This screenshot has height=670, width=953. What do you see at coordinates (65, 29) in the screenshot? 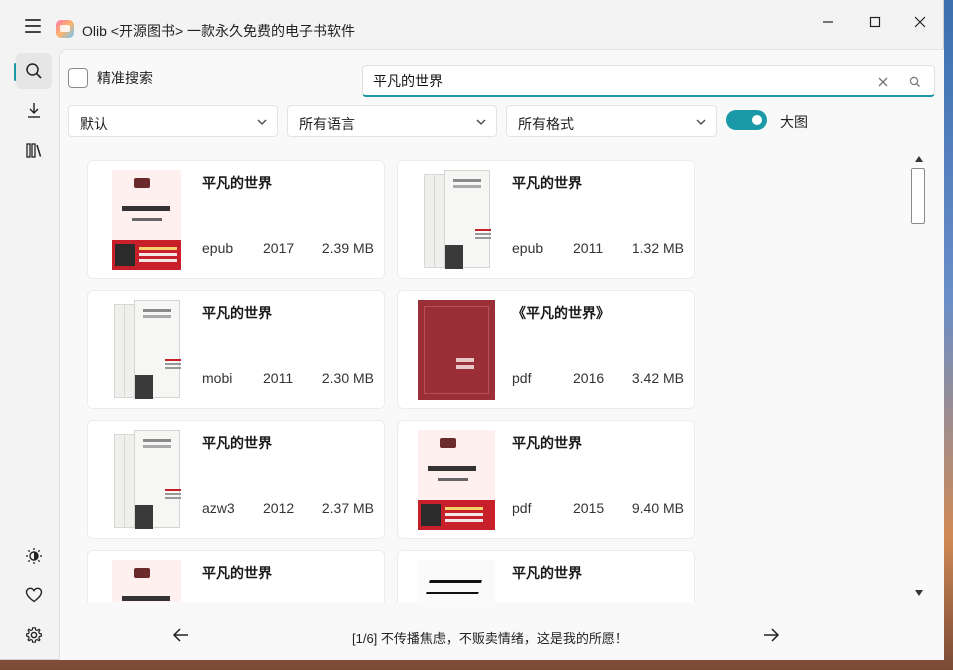
I see `app-logo-icon` at bounding box center [65, 29].